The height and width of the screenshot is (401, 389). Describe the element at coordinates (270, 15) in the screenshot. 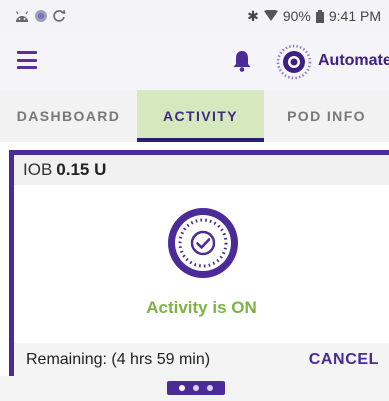

I see `wifi-icon` at that location.